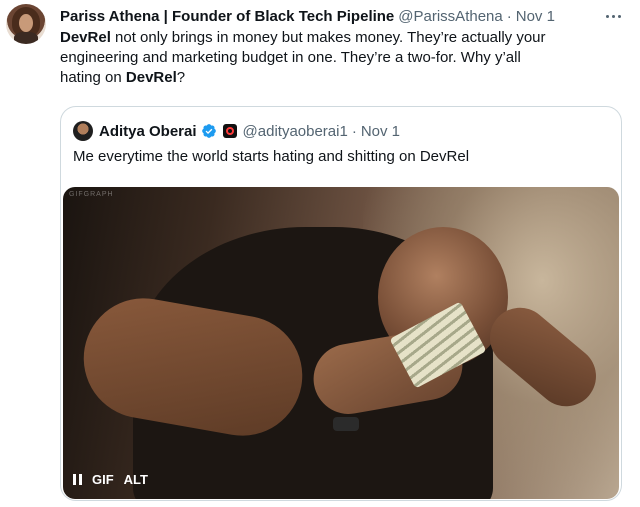  What do you see at coordinates (148, 131) in the screenshot?
I see `quoted-author-name: Aditya Oberai` at bounding box center [148, 131].